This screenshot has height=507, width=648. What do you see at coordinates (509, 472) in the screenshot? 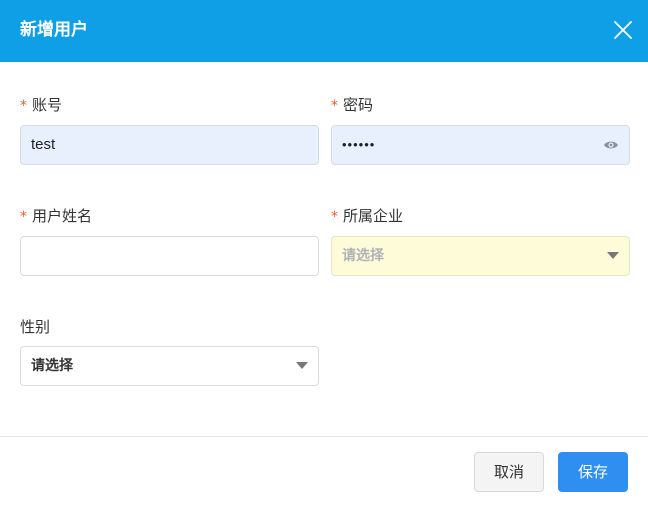
I see `cancel-button: 取消` at bounding box center [509, 472].